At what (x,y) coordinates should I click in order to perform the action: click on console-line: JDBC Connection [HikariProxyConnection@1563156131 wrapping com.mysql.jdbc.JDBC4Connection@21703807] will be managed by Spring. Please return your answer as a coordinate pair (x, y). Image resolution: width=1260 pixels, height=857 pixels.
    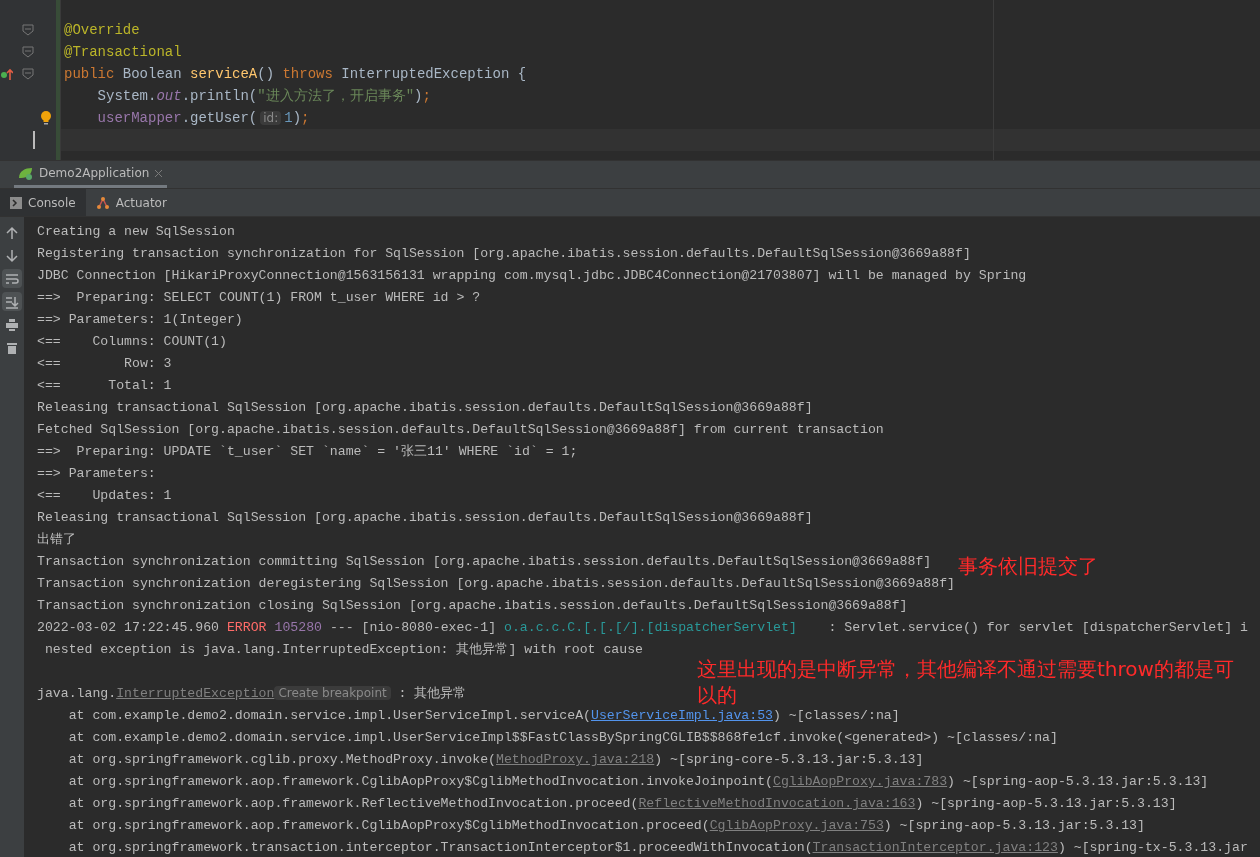
    Looking at the image, I should click on (532, 276).